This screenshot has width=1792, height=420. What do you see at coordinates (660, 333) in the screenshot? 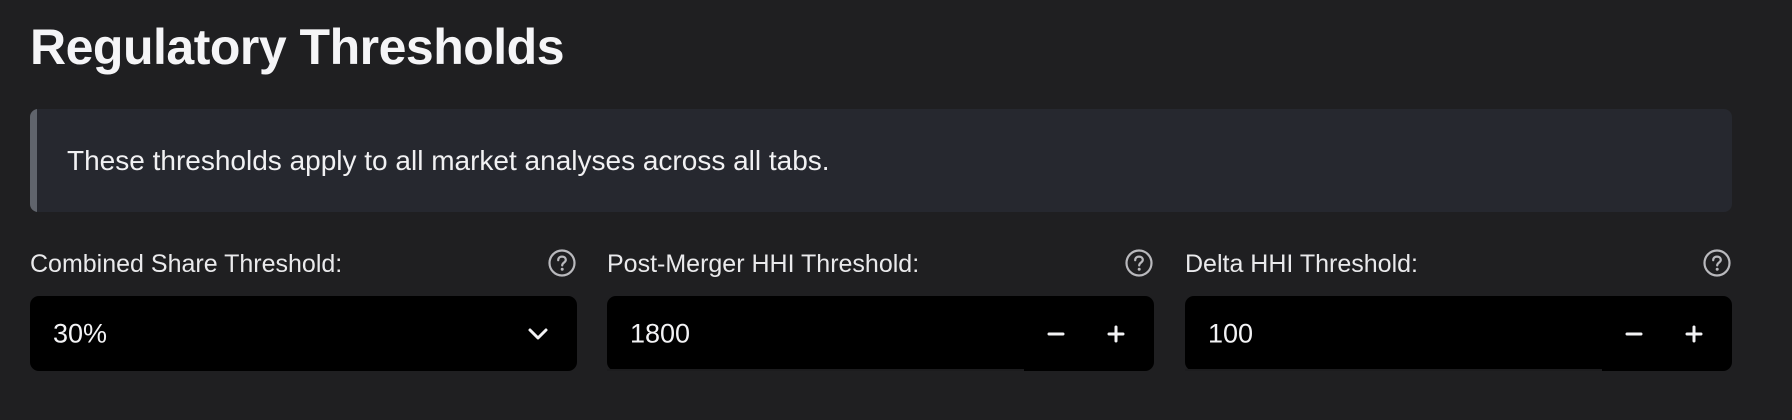
I see `post-merger-hhi-value: 1800` at bounding box center [660, 333].